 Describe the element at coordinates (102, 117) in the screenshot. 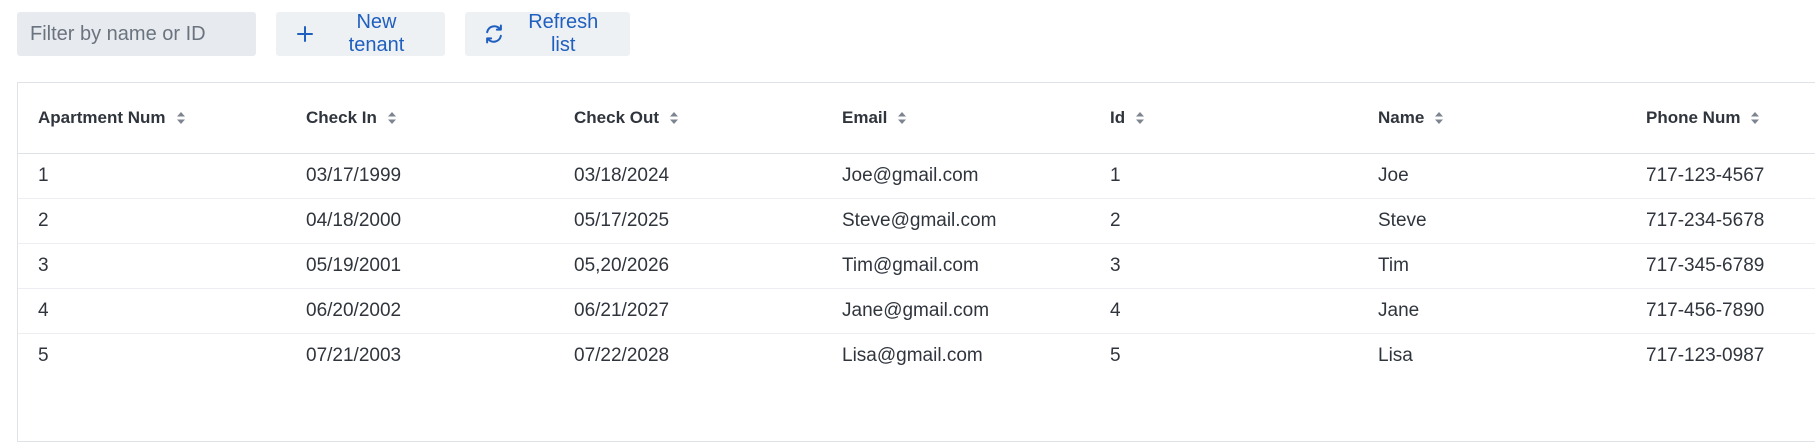

I see `column-header-label: Apartment Num` at that location.